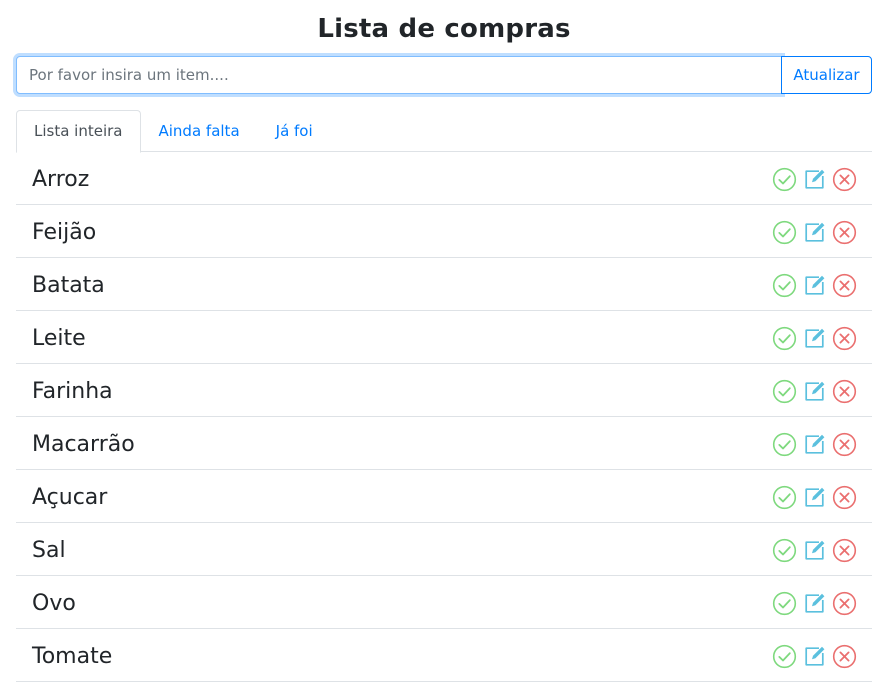 The image size is (894, 696). I want to click on list-item: Arroz, so click(444, 178).